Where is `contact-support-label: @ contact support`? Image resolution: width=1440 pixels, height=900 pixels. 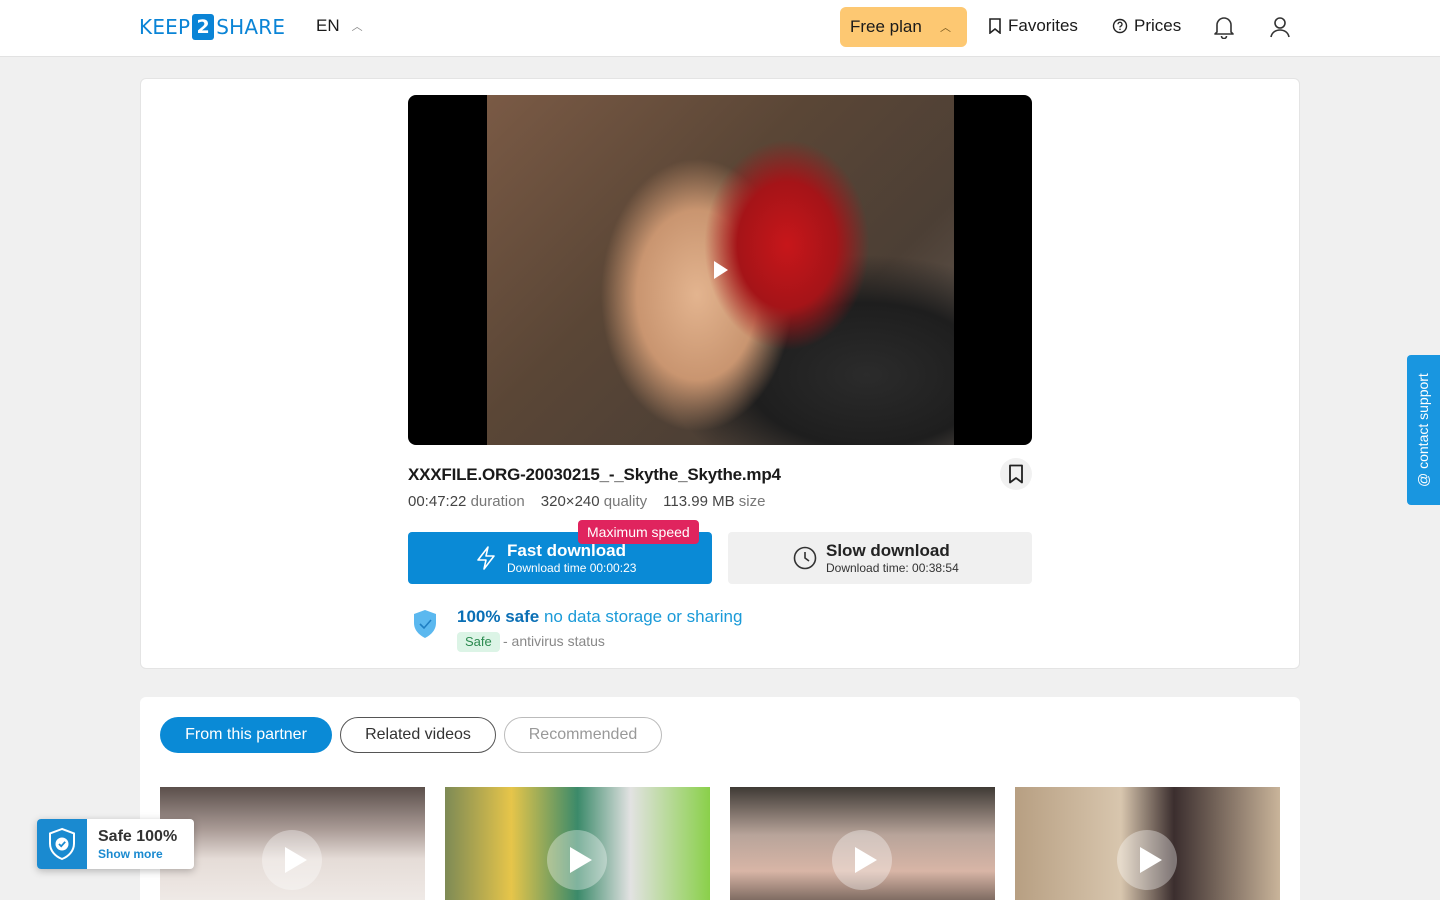
contact-support-label: @ contact support is located at coordinates (1423, 430).